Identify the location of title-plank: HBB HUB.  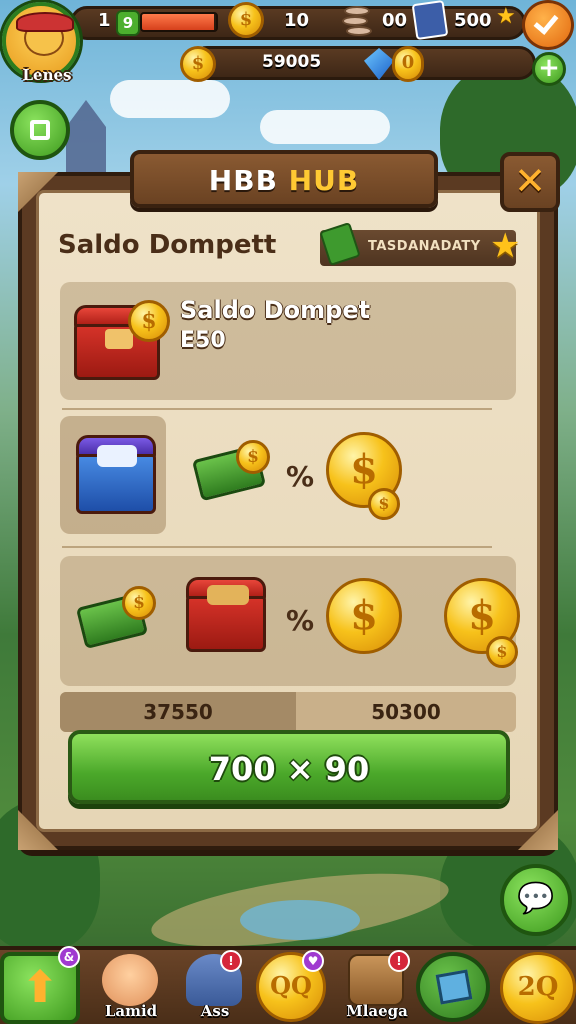
(284, 179).